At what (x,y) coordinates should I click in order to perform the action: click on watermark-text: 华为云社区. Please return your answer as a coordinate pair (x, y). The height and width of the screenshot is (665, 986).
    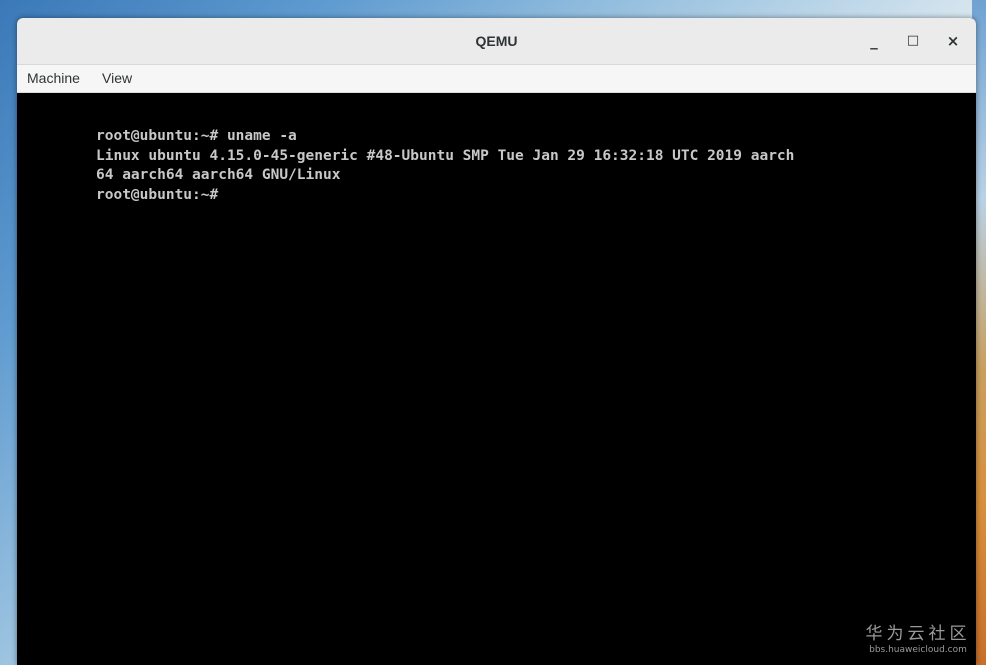
    Looking at the image, I should click on (918, 634).